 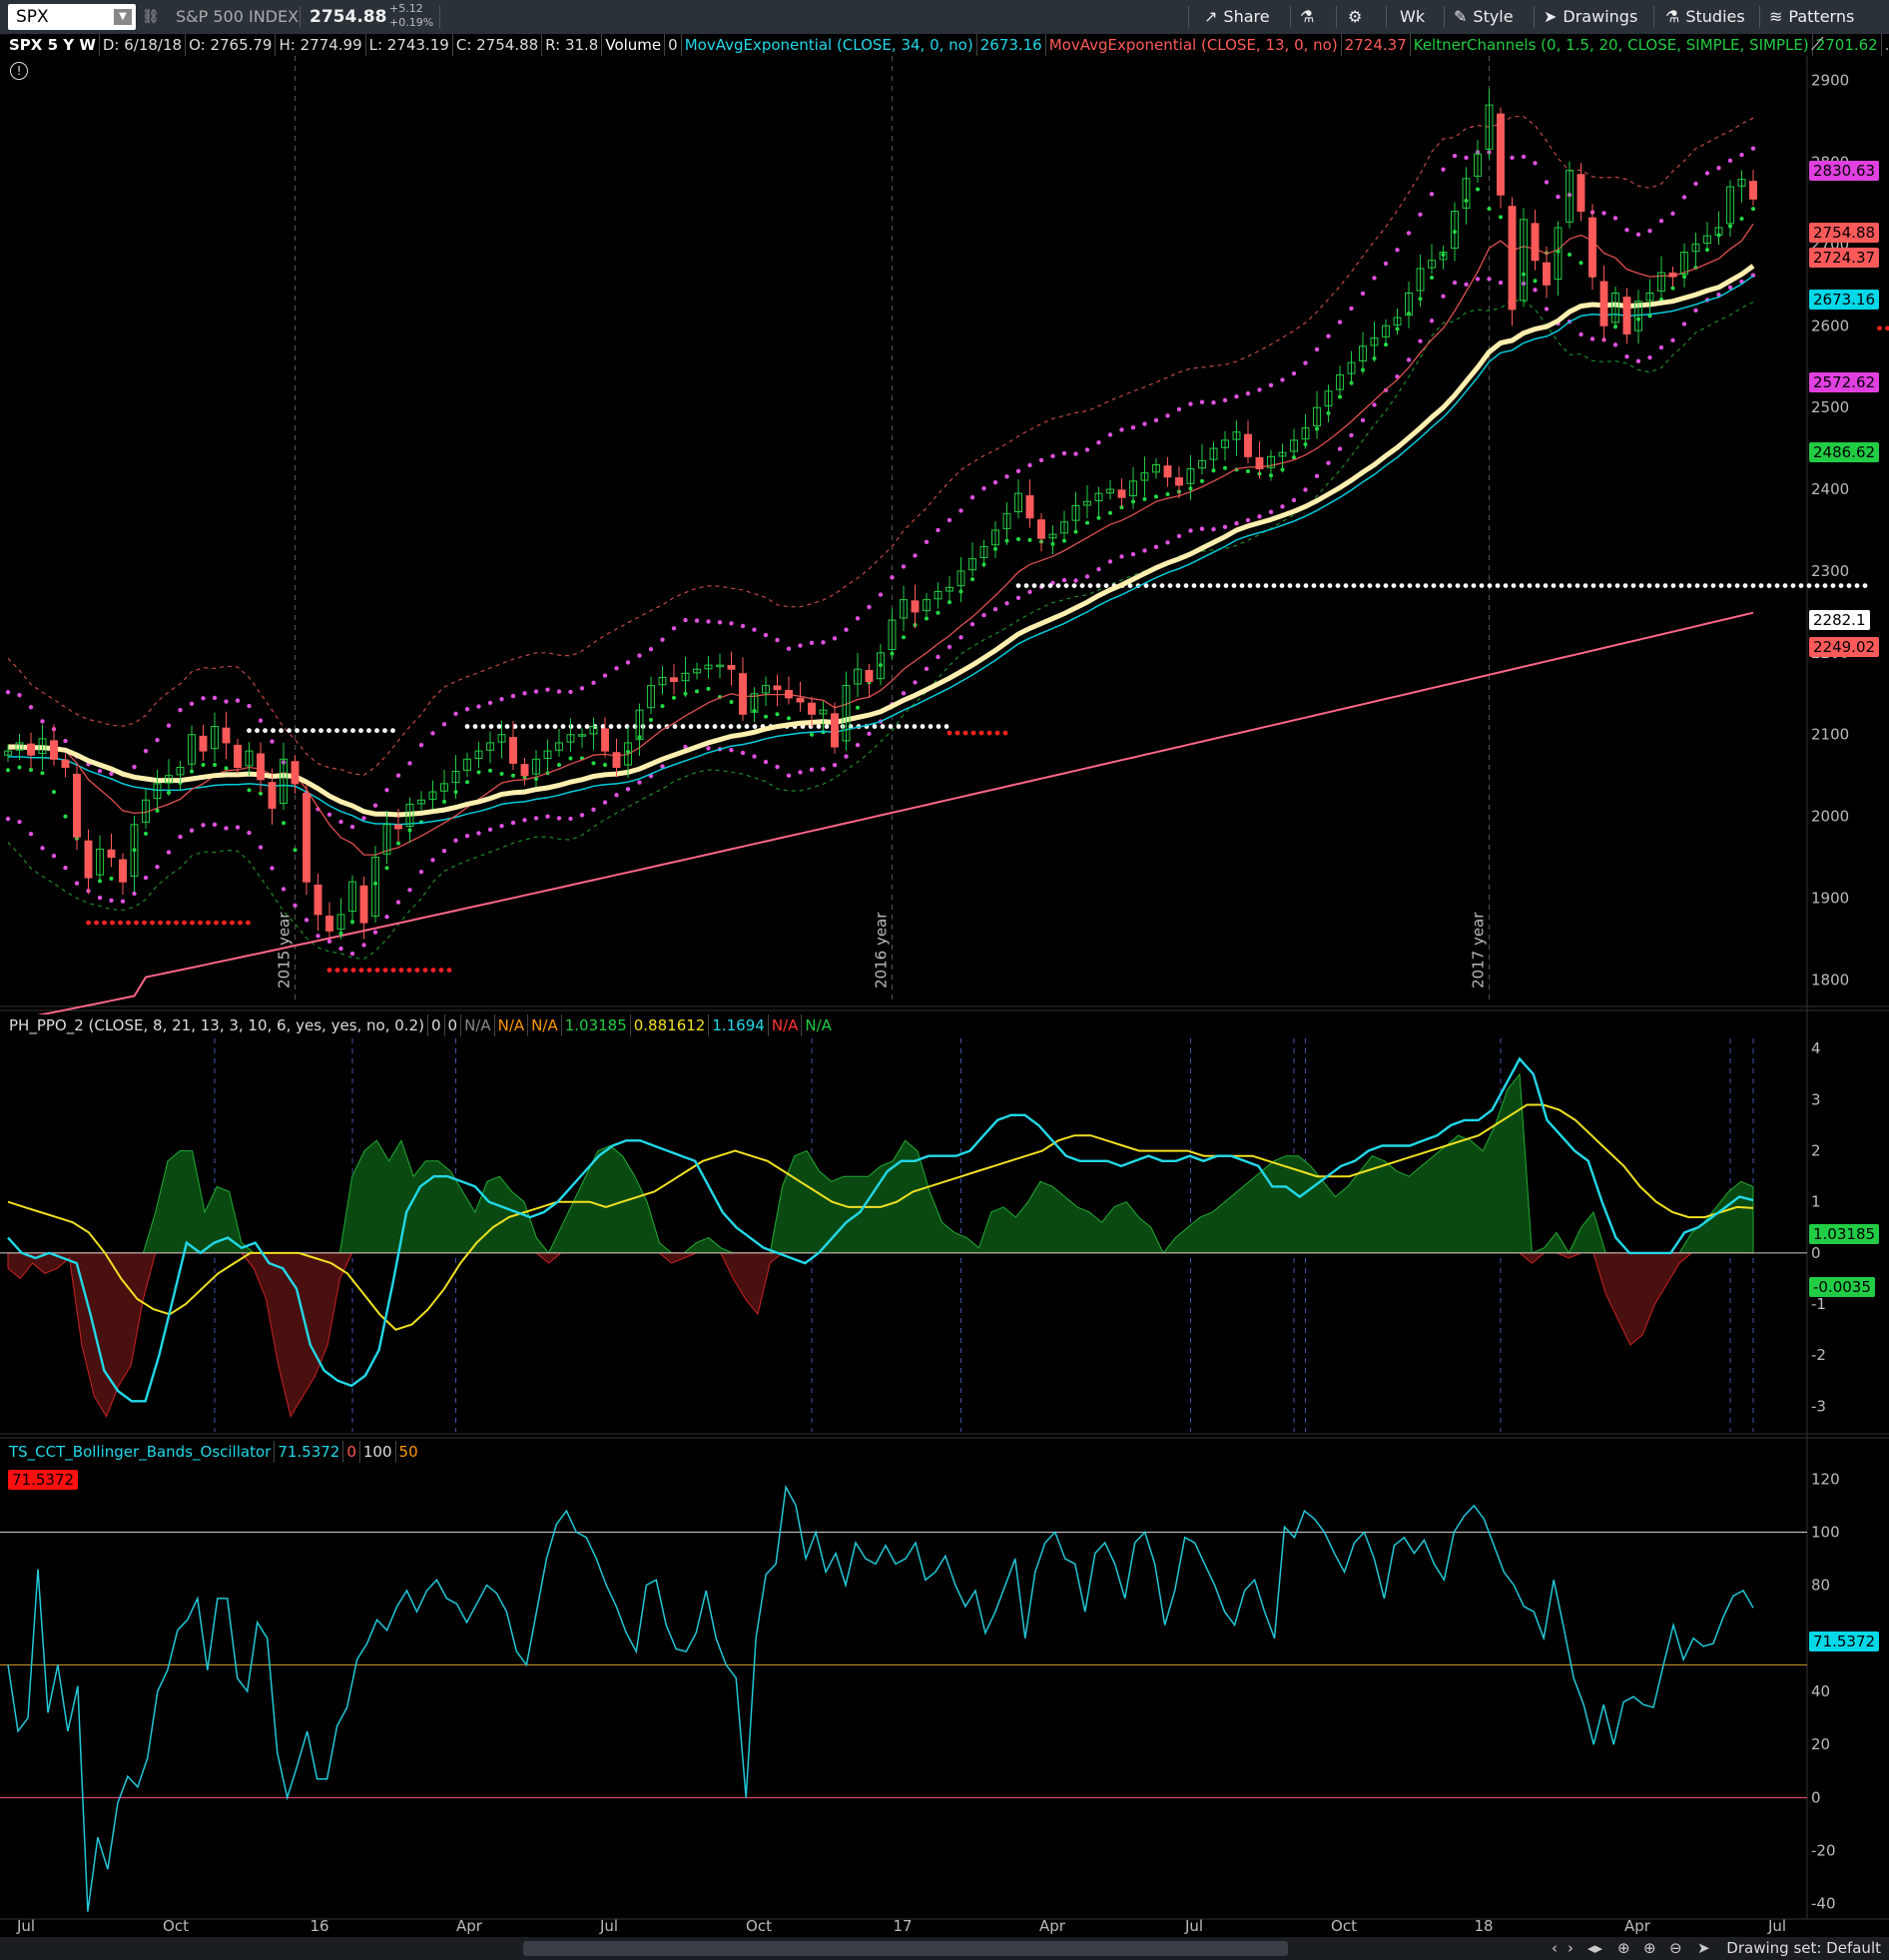 I want to click on price-label: 2282.1, so click(x=1839, y=619).